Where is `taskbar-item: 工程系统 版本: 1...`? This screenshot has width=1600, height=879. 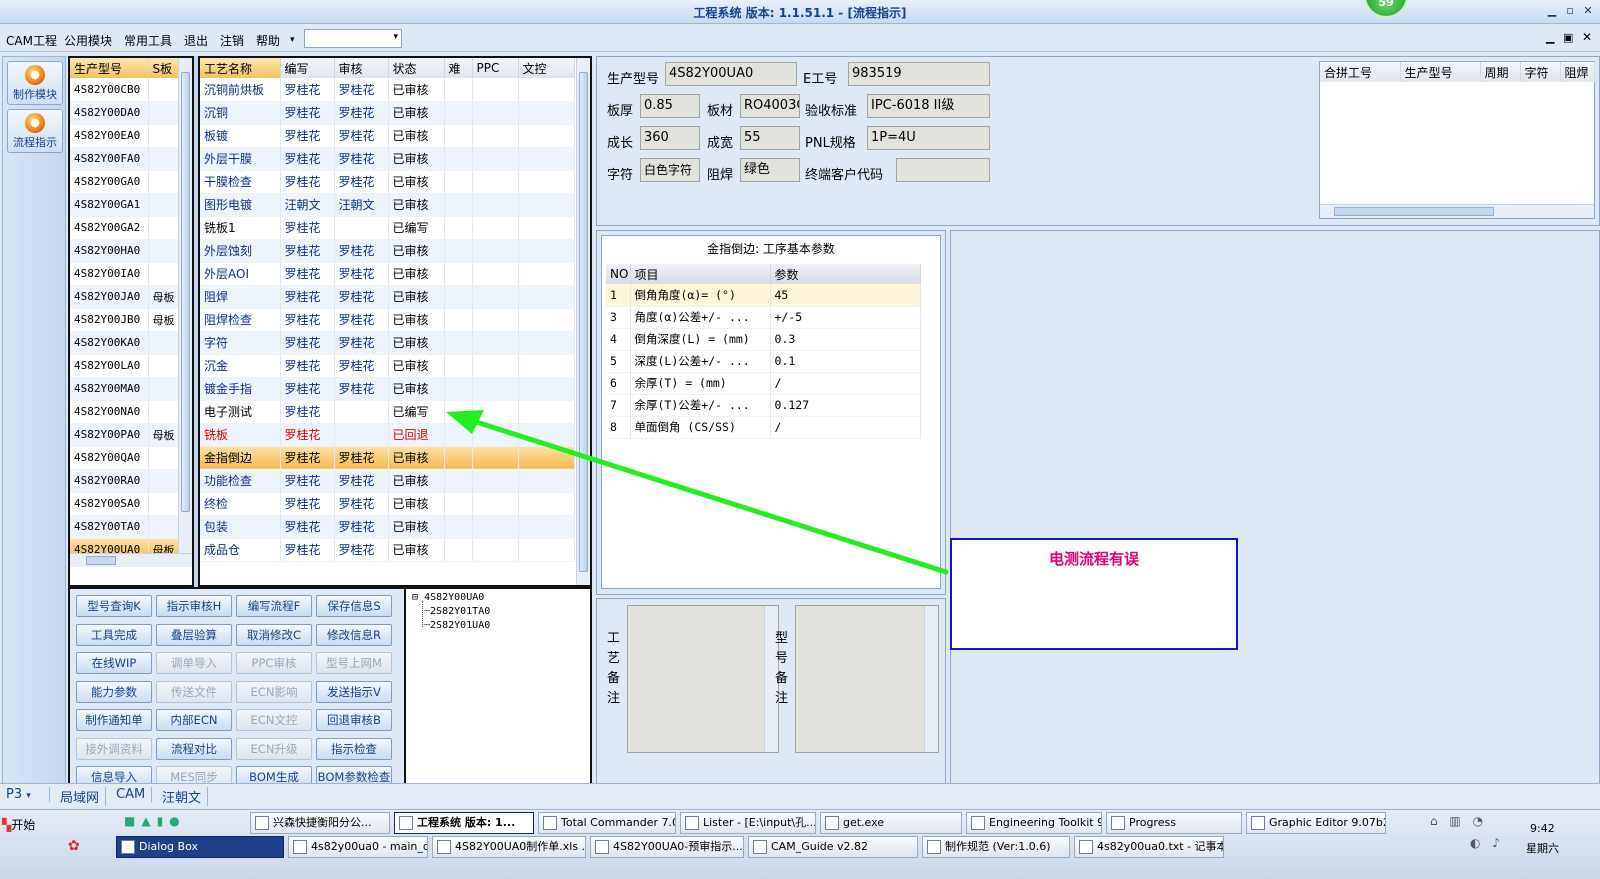
taskbar-item: 工程系统 版本: 1... is located at coordinates (464, 823).